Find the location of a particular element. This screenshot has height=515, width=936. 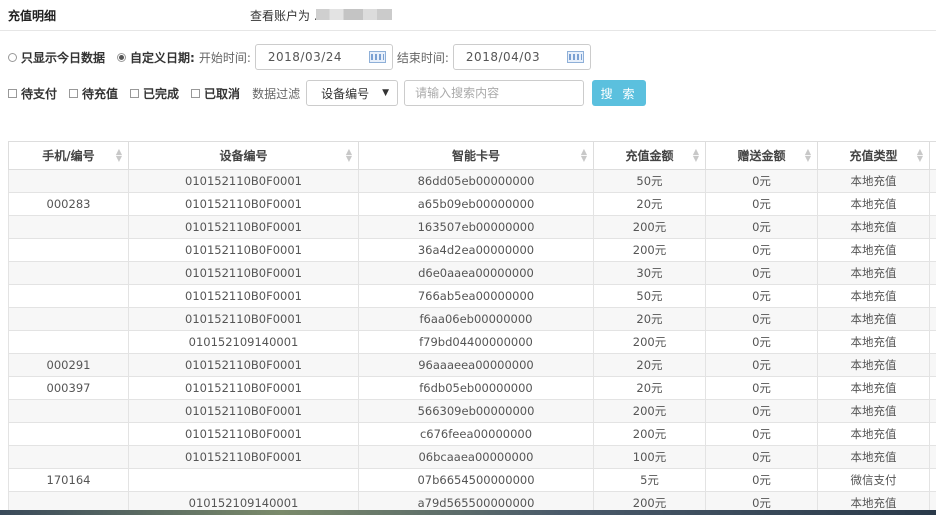

status-pending-recharge-checkbox is located at coordinates (74, 93).